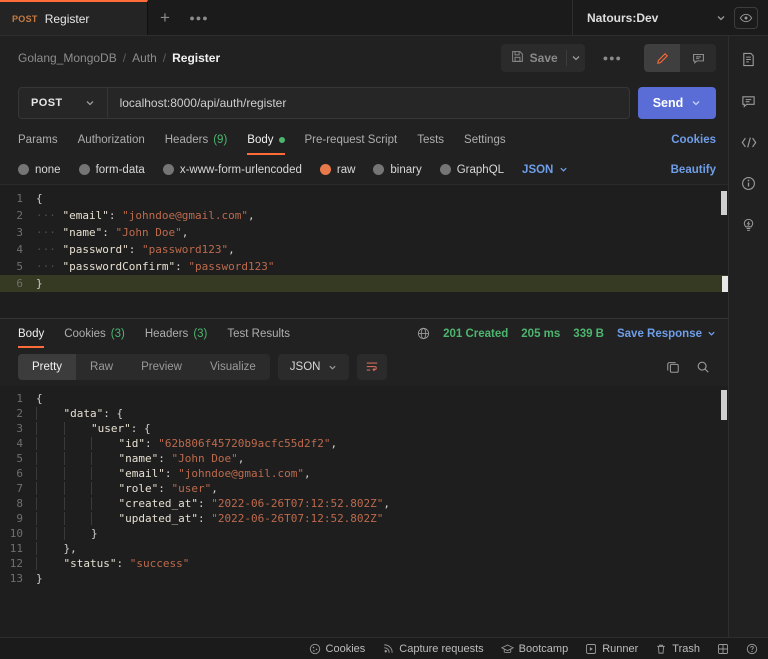  I want to click on save-response-button: Save Response, so click(666, 334).